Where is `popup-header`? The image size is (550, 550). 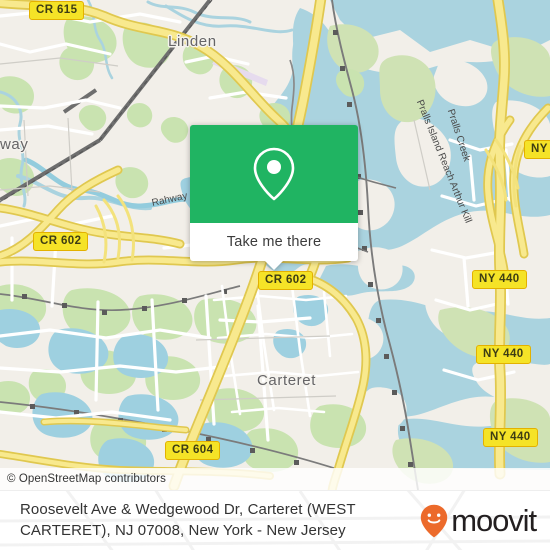 popup-header is located at coordinates (274, 174).